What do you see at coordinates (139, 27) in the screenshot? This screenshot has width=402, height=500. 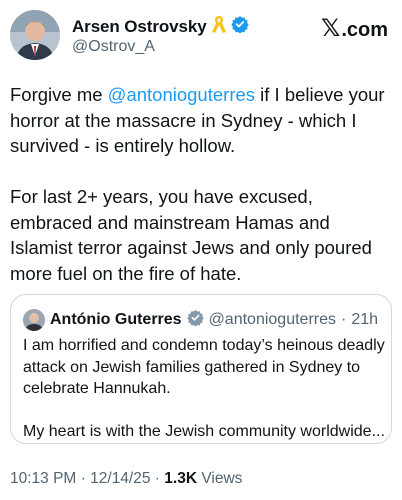 I see `author-name: Arsen Ostrovsky` at bounding box center [139, 27].